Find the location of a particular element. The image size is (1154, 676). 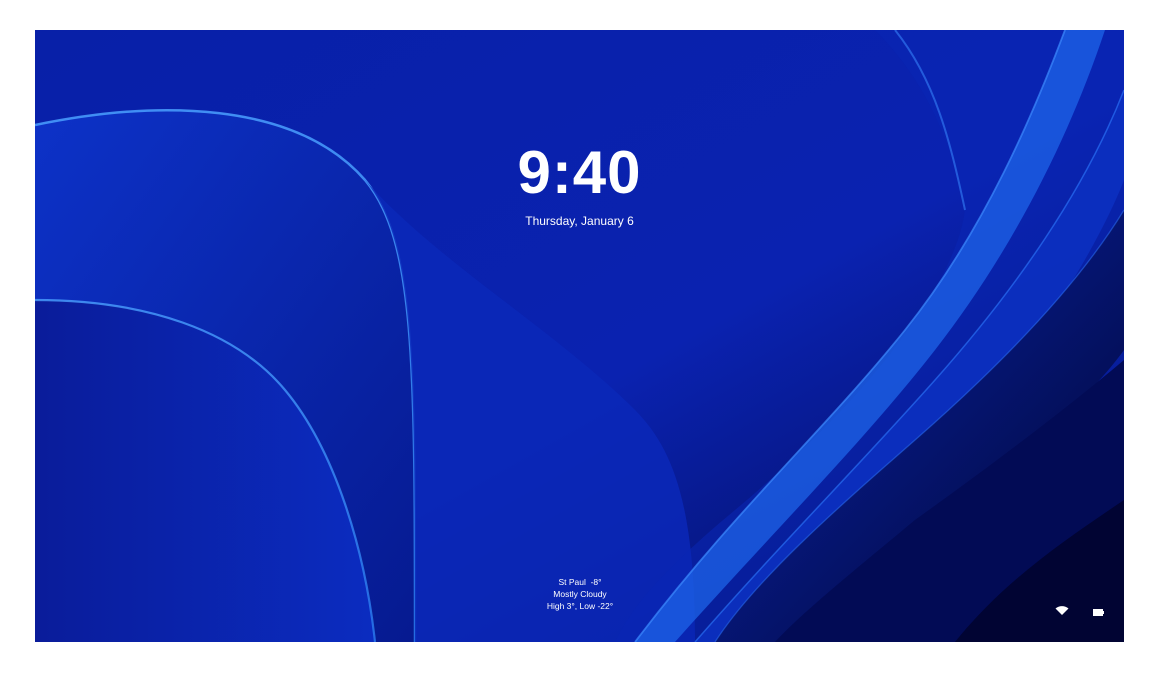

wifi-icon is located at coordinates (1062, 612).